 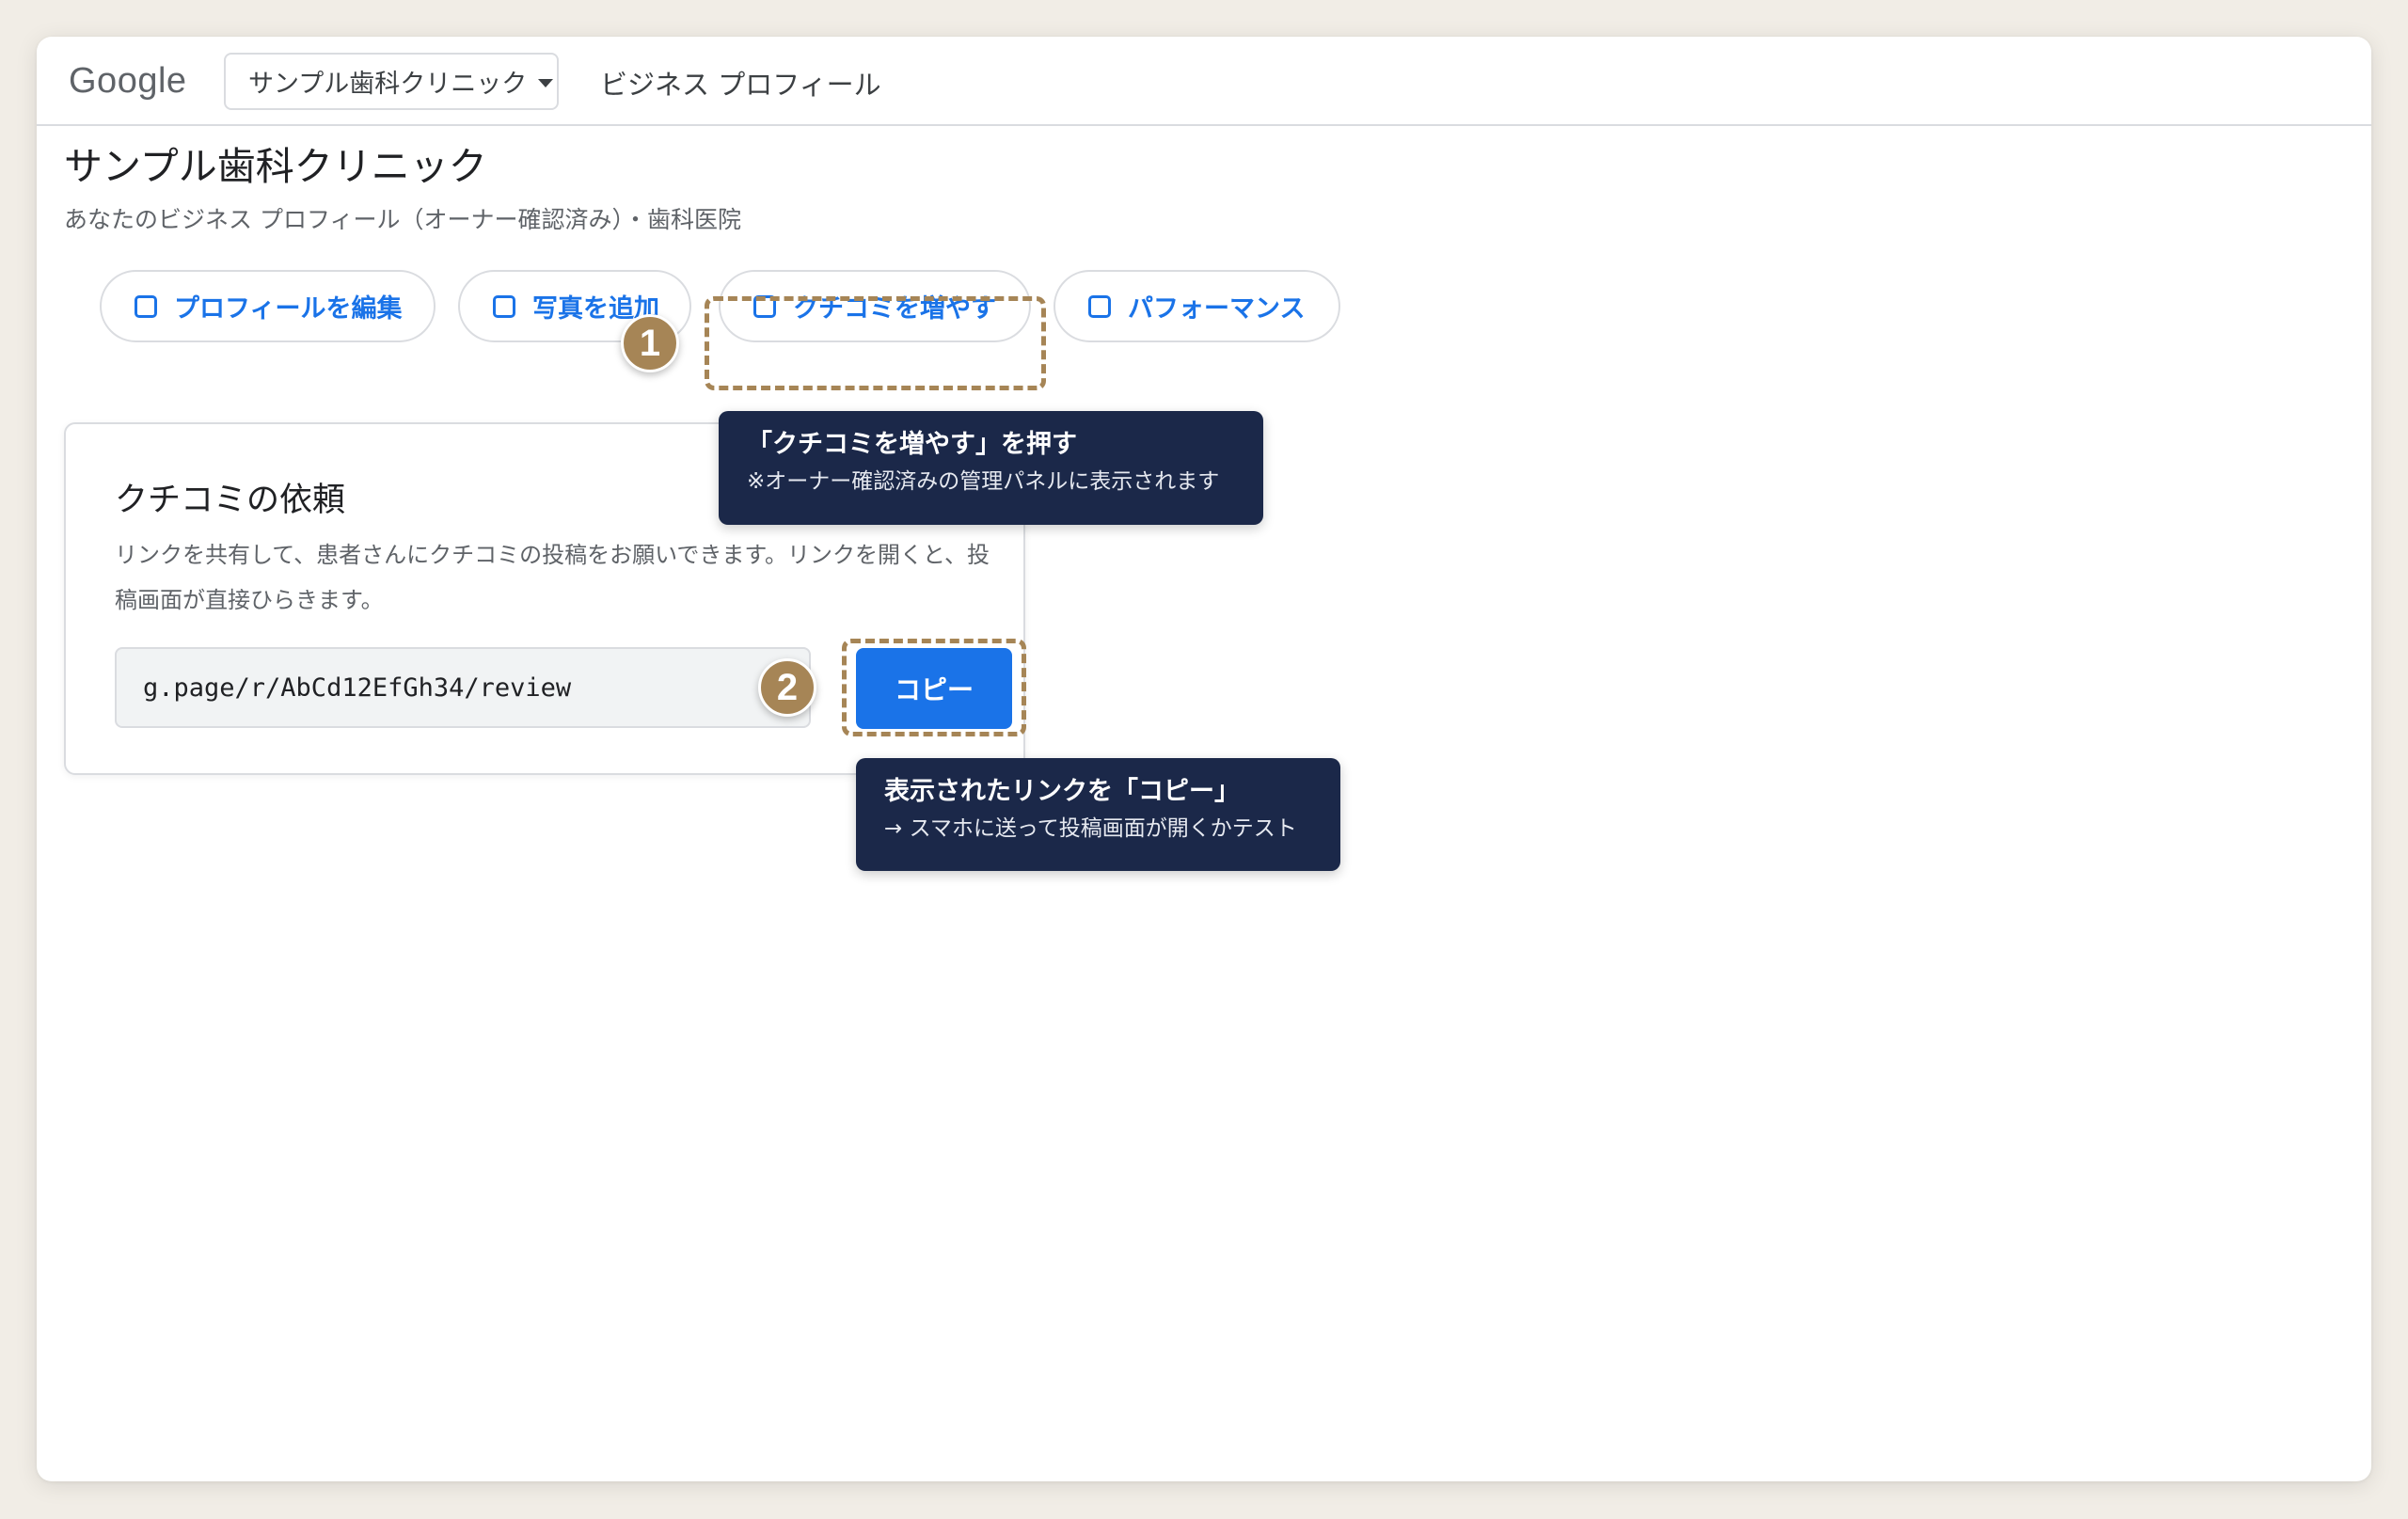 I want to click on edit-profile-label: プロフィールを編集, so click(x=288, y=309).